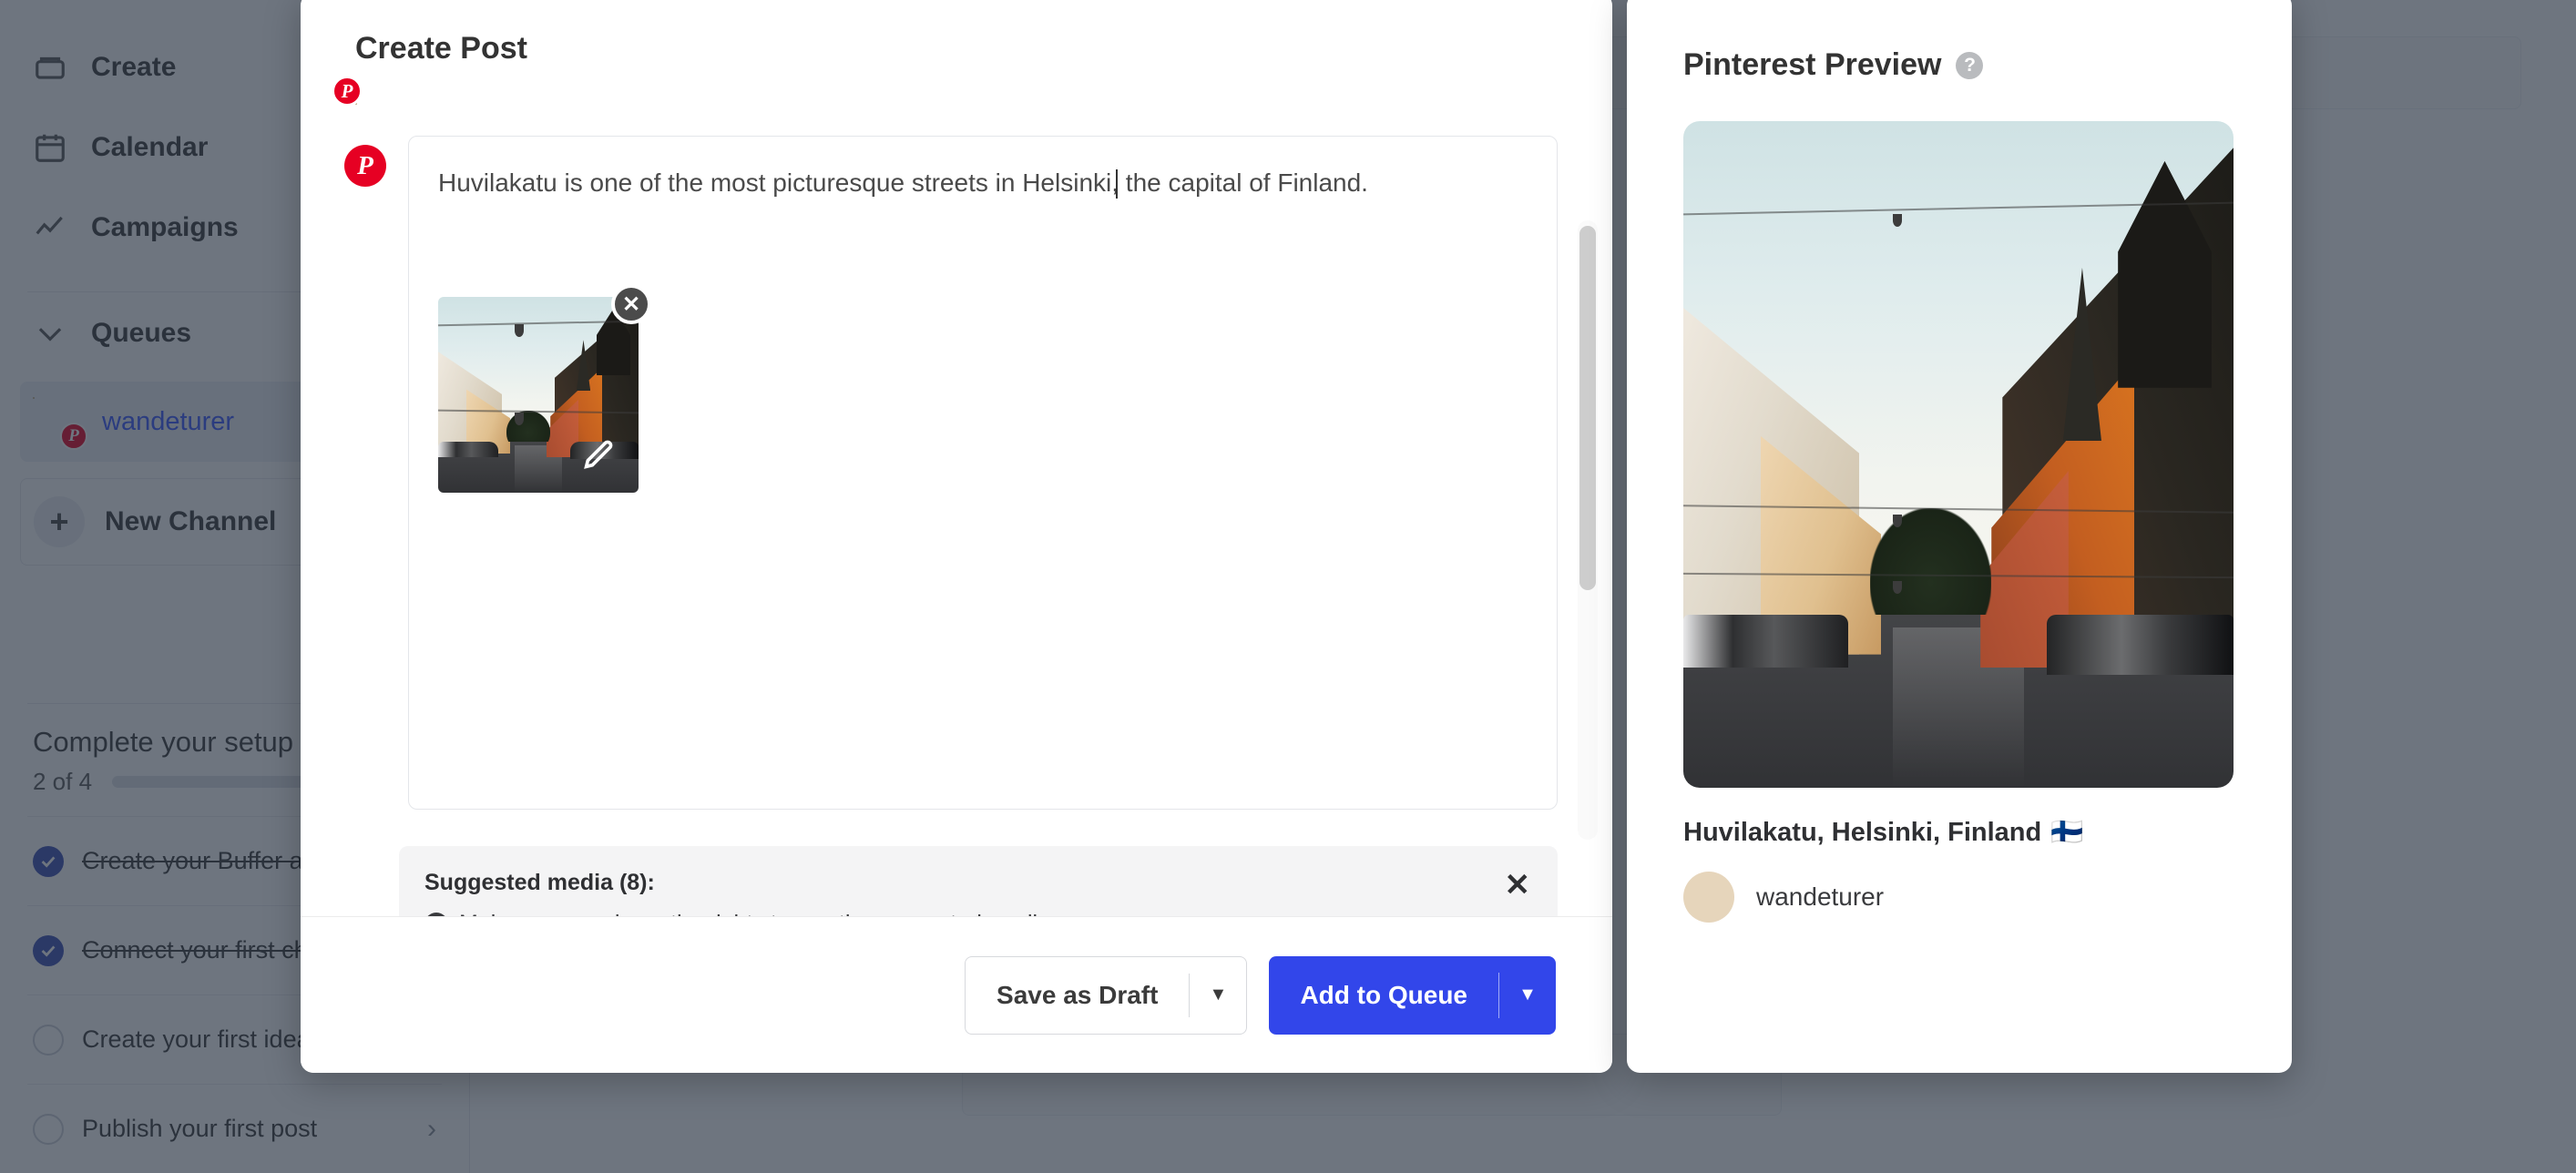 This screenshot has width=2576, height=1173. I want to click on text-cursor, so click(1117, 184).